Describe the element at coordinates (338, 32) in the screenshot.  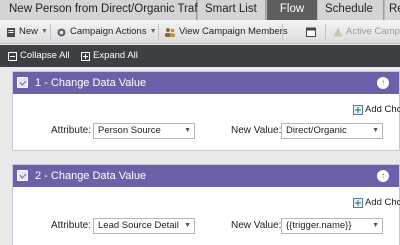
I see `warning-icon` at that location.